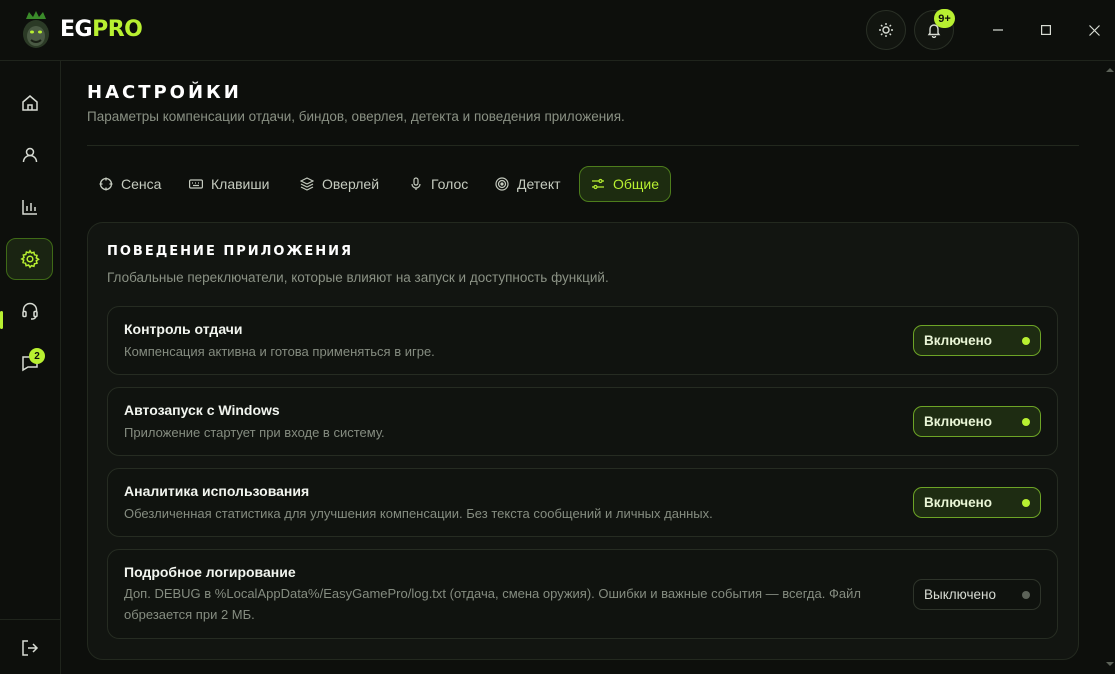  I want to click on logout-icon, so click(29, 648).